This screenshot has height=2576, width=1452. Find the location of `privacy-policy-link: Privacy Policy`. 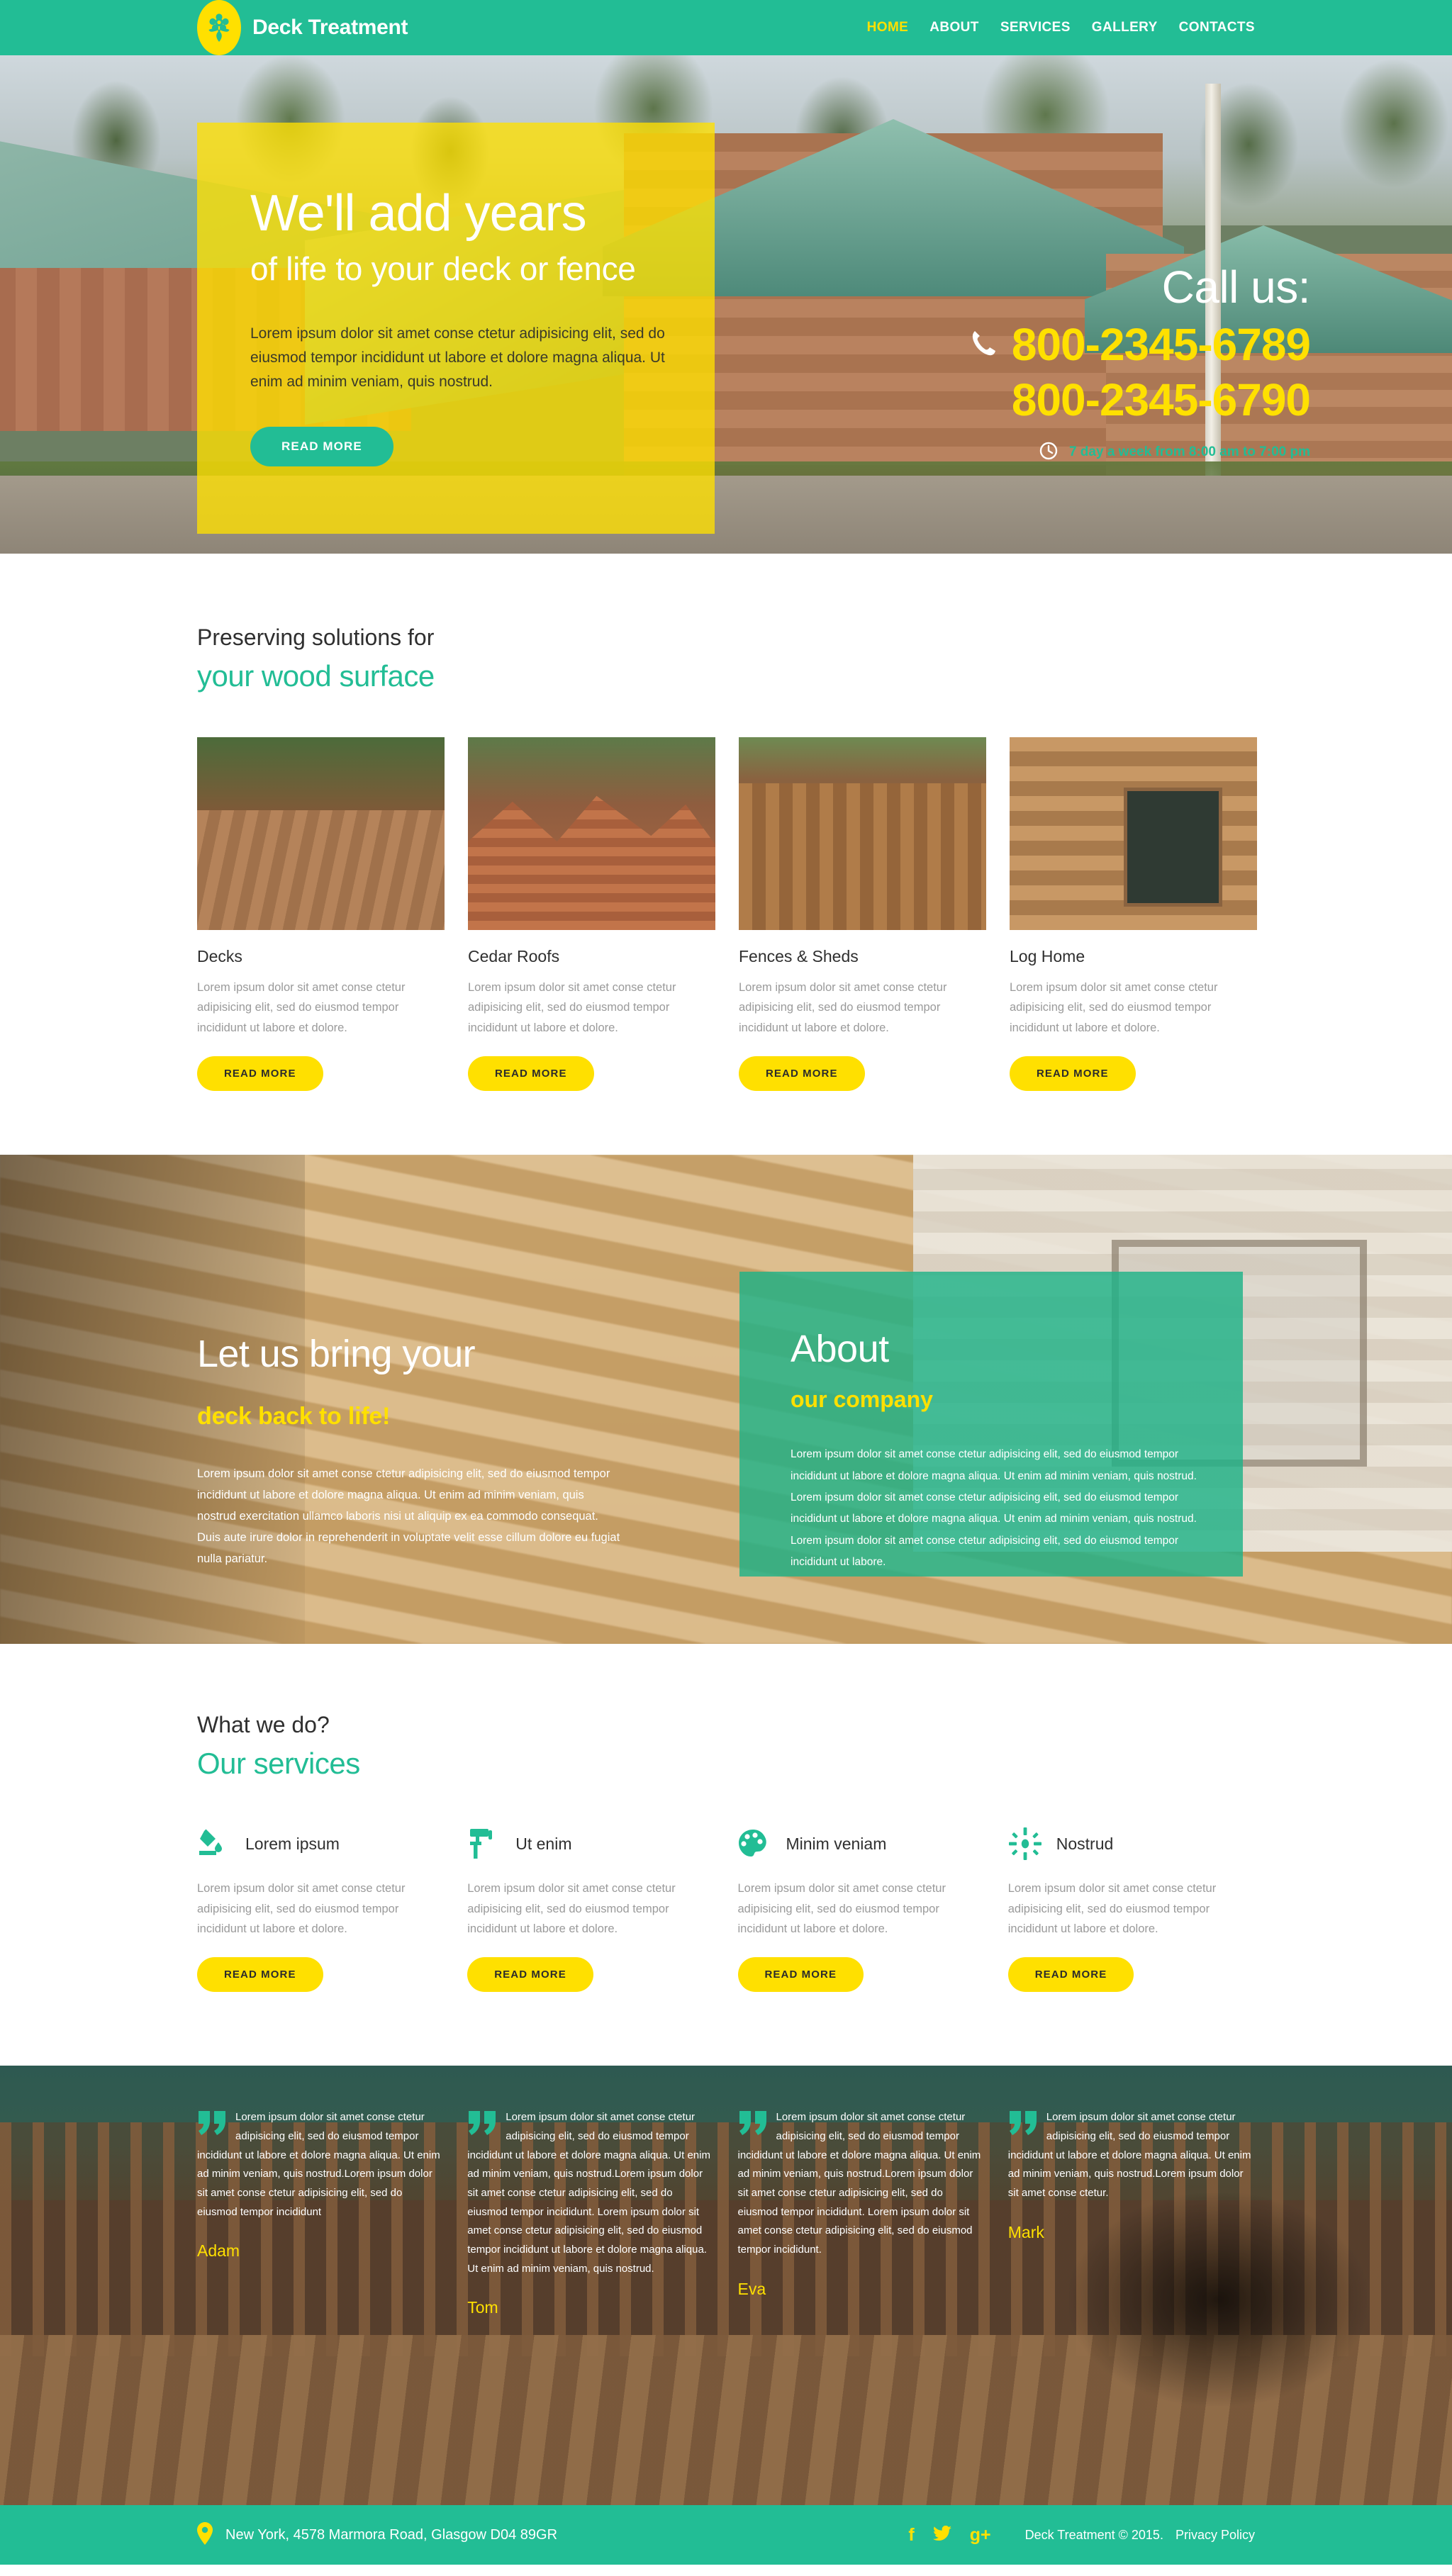

privacy-policy-link: Privacy Policy is located at coordinates (1215, 2535).